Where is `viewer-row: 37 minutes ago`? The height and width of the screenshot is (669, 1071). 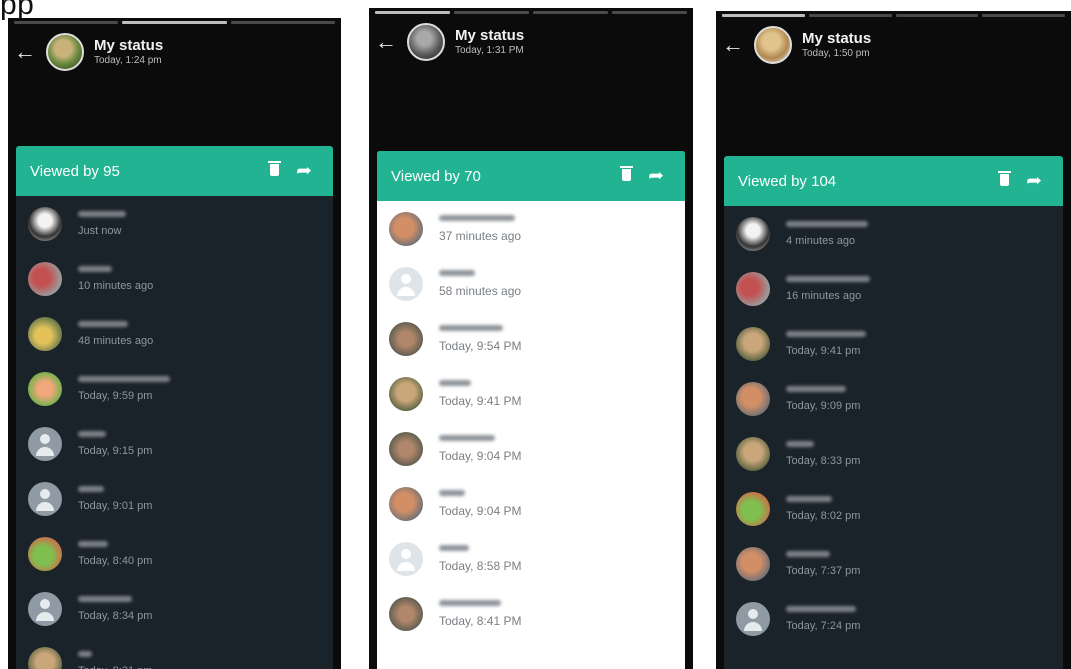 viewer-row: 37 minutes ago is located at coordinates (531, 228).